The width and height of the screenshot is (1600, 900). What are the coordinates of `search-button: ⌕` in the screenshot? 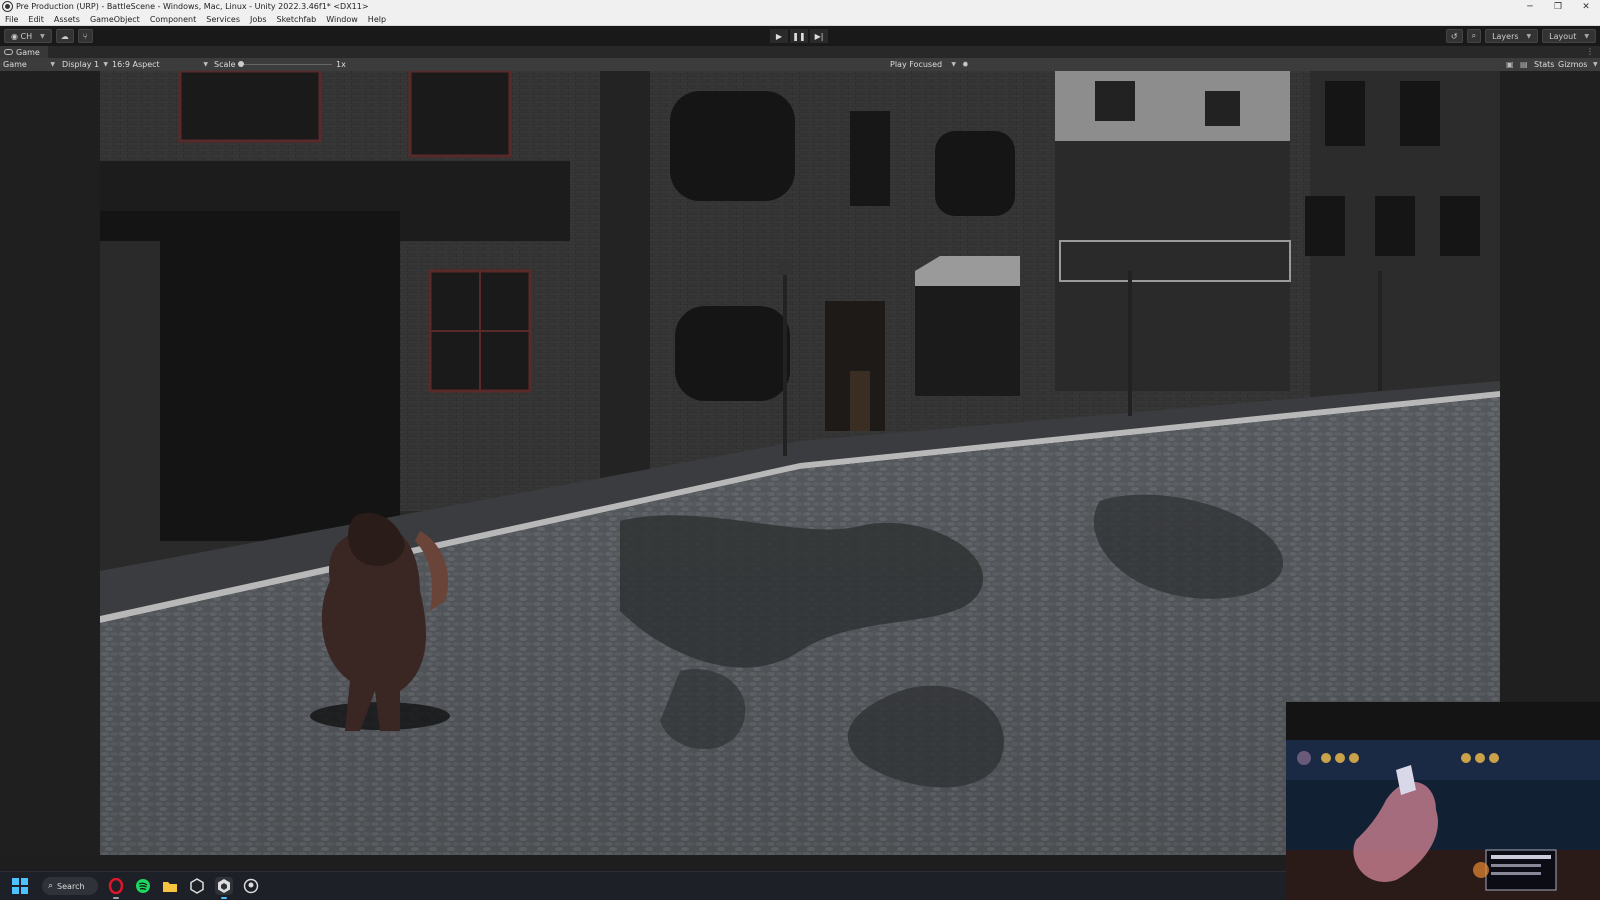 It's located at (1474, 36).